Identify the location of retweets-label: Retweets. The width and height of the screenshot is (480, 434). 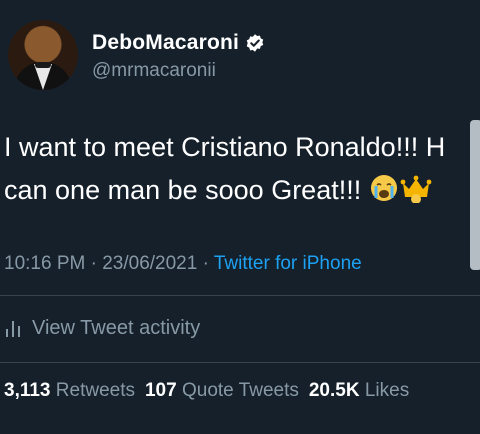
(95, 390).